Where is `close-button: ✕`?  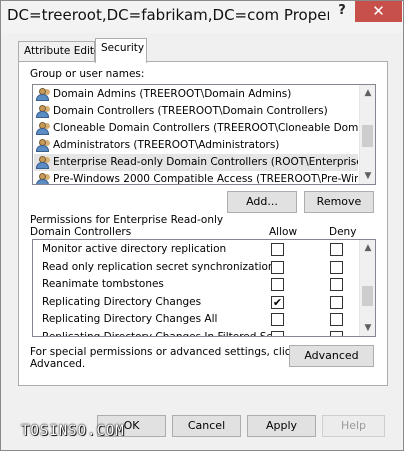 close-button: ✕ is located at coordinates (378, 11).